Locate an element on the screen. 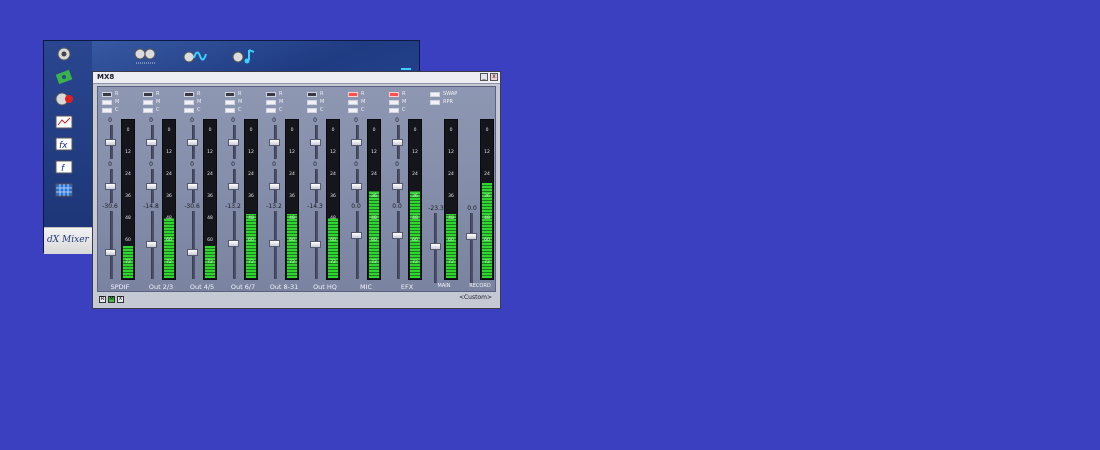 The height and width of the screenshot is (450, 1100). r-toggle-button: R is located at coordinates (102, 299).